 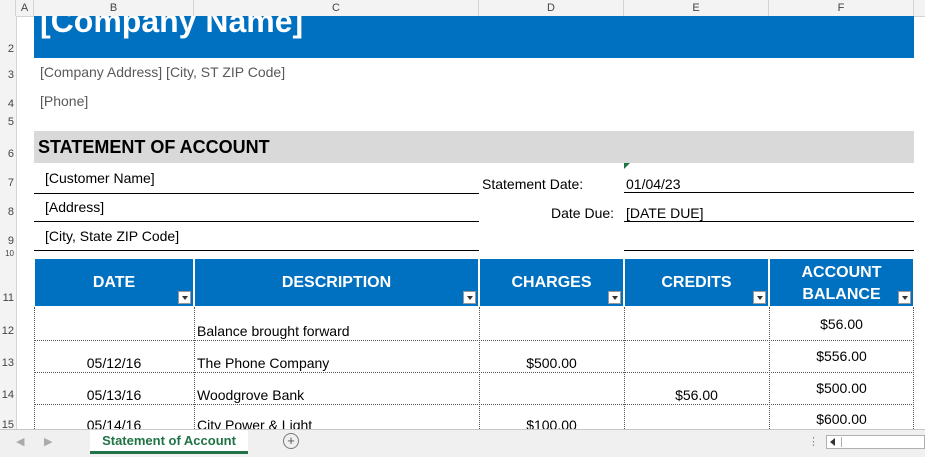 I want to click on header-balance-line1: ACCOUNT, so click(x=841, y=272).